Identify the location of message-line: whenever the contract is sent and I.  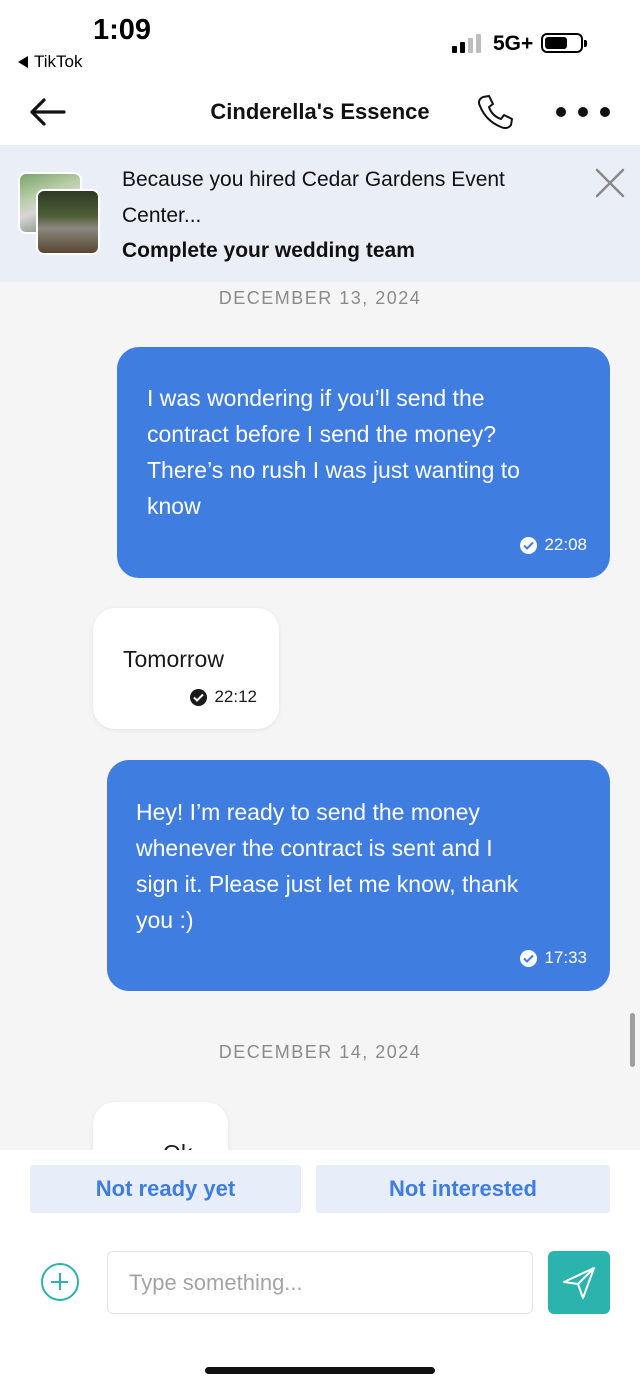
(314, 848).